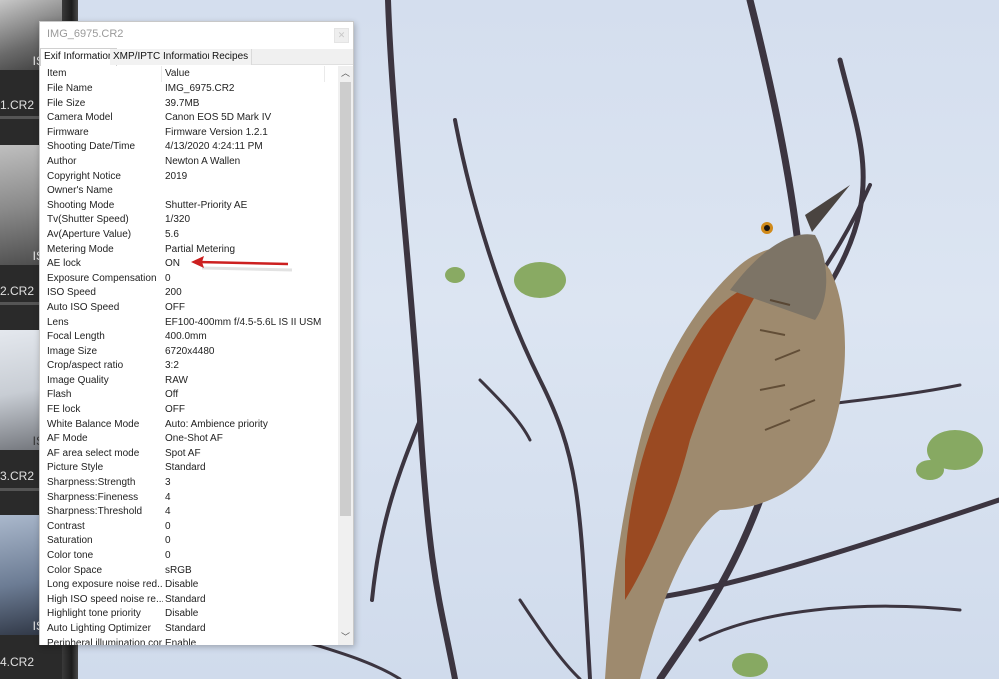 This screenshot has height=679, width=999. What do you see at coordinates (189, 337) in the screenshot?
I see `exif-row: Focal Length 400.0mm` at bounding box center [189, 337].